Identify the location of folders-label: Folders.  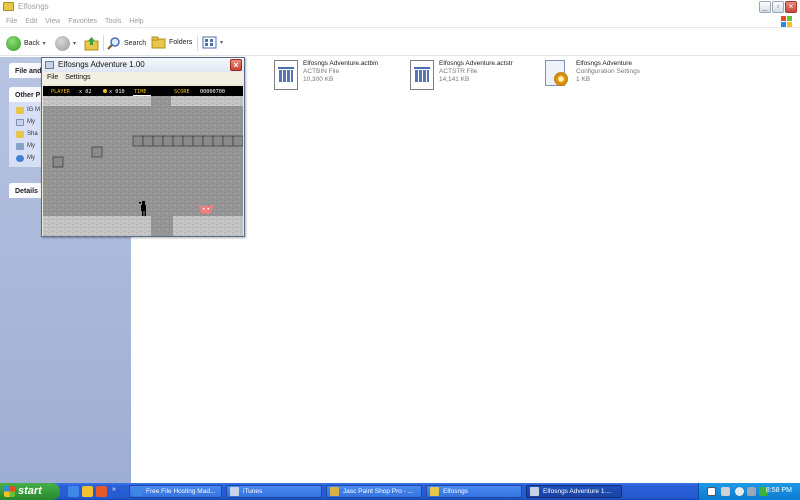
(181, 42).